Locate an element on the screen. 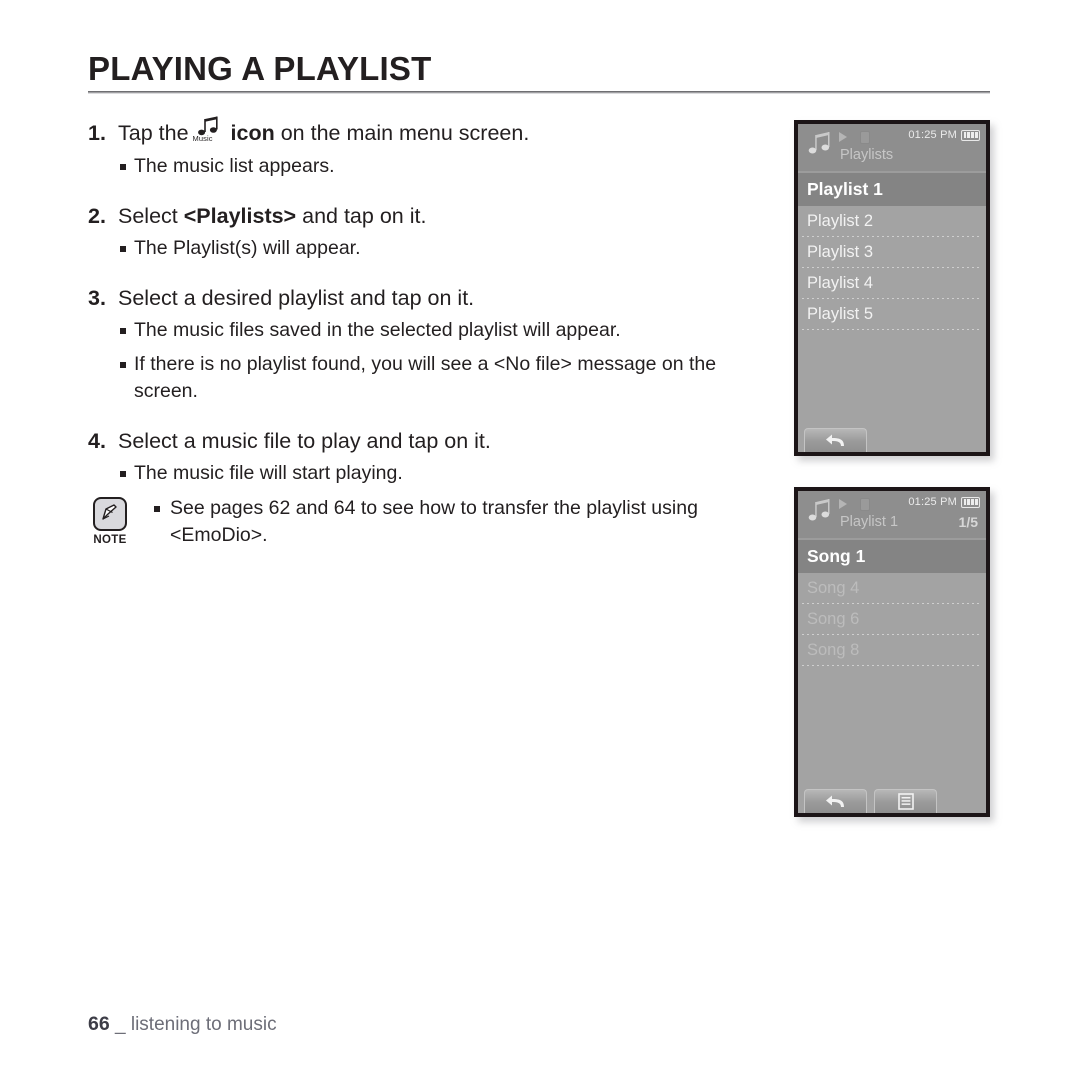 The height and width of the screenshot is (1080, 1080). bullet: The Playlist(s) will appear. is located at coordinates (433, 248).